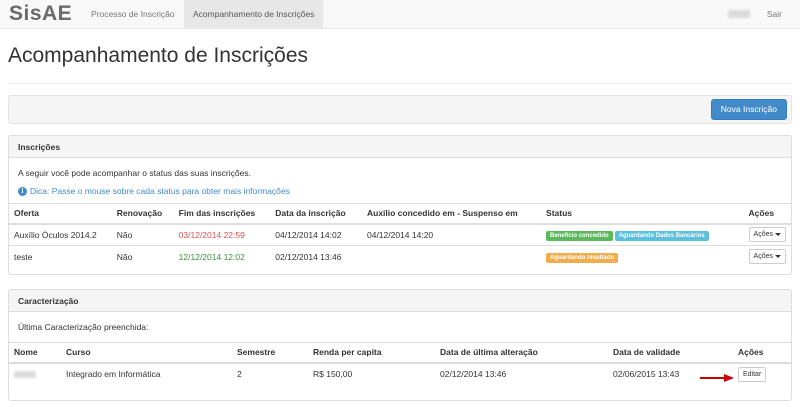  I want to click on col-renda: Renda per capita, so click(371, 353).